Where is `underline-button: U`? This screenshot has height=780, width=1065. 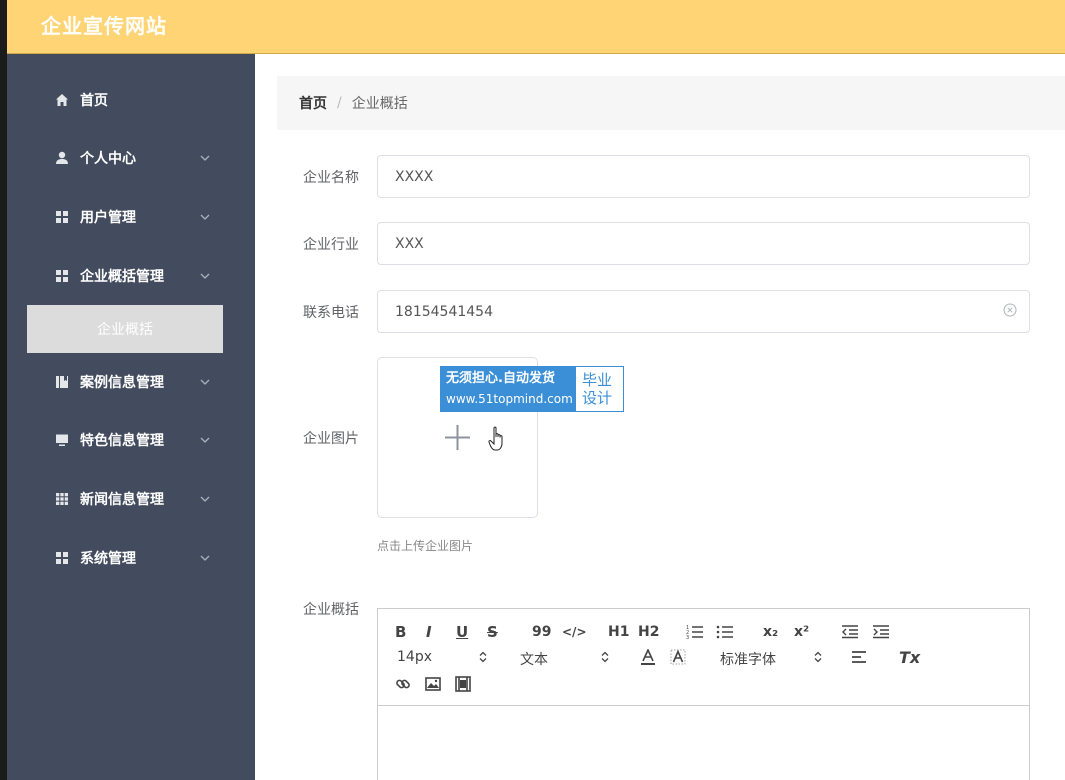
underline-button: U is located at coordinates (462, 632).